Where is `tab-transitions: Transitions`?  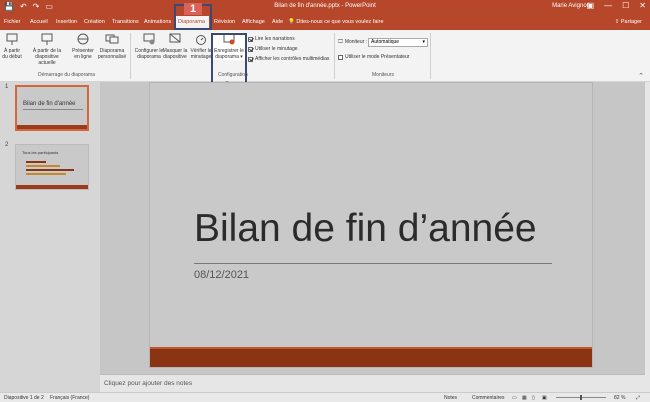 tab-transitions: Transitions is located at coordinates (125, 22).